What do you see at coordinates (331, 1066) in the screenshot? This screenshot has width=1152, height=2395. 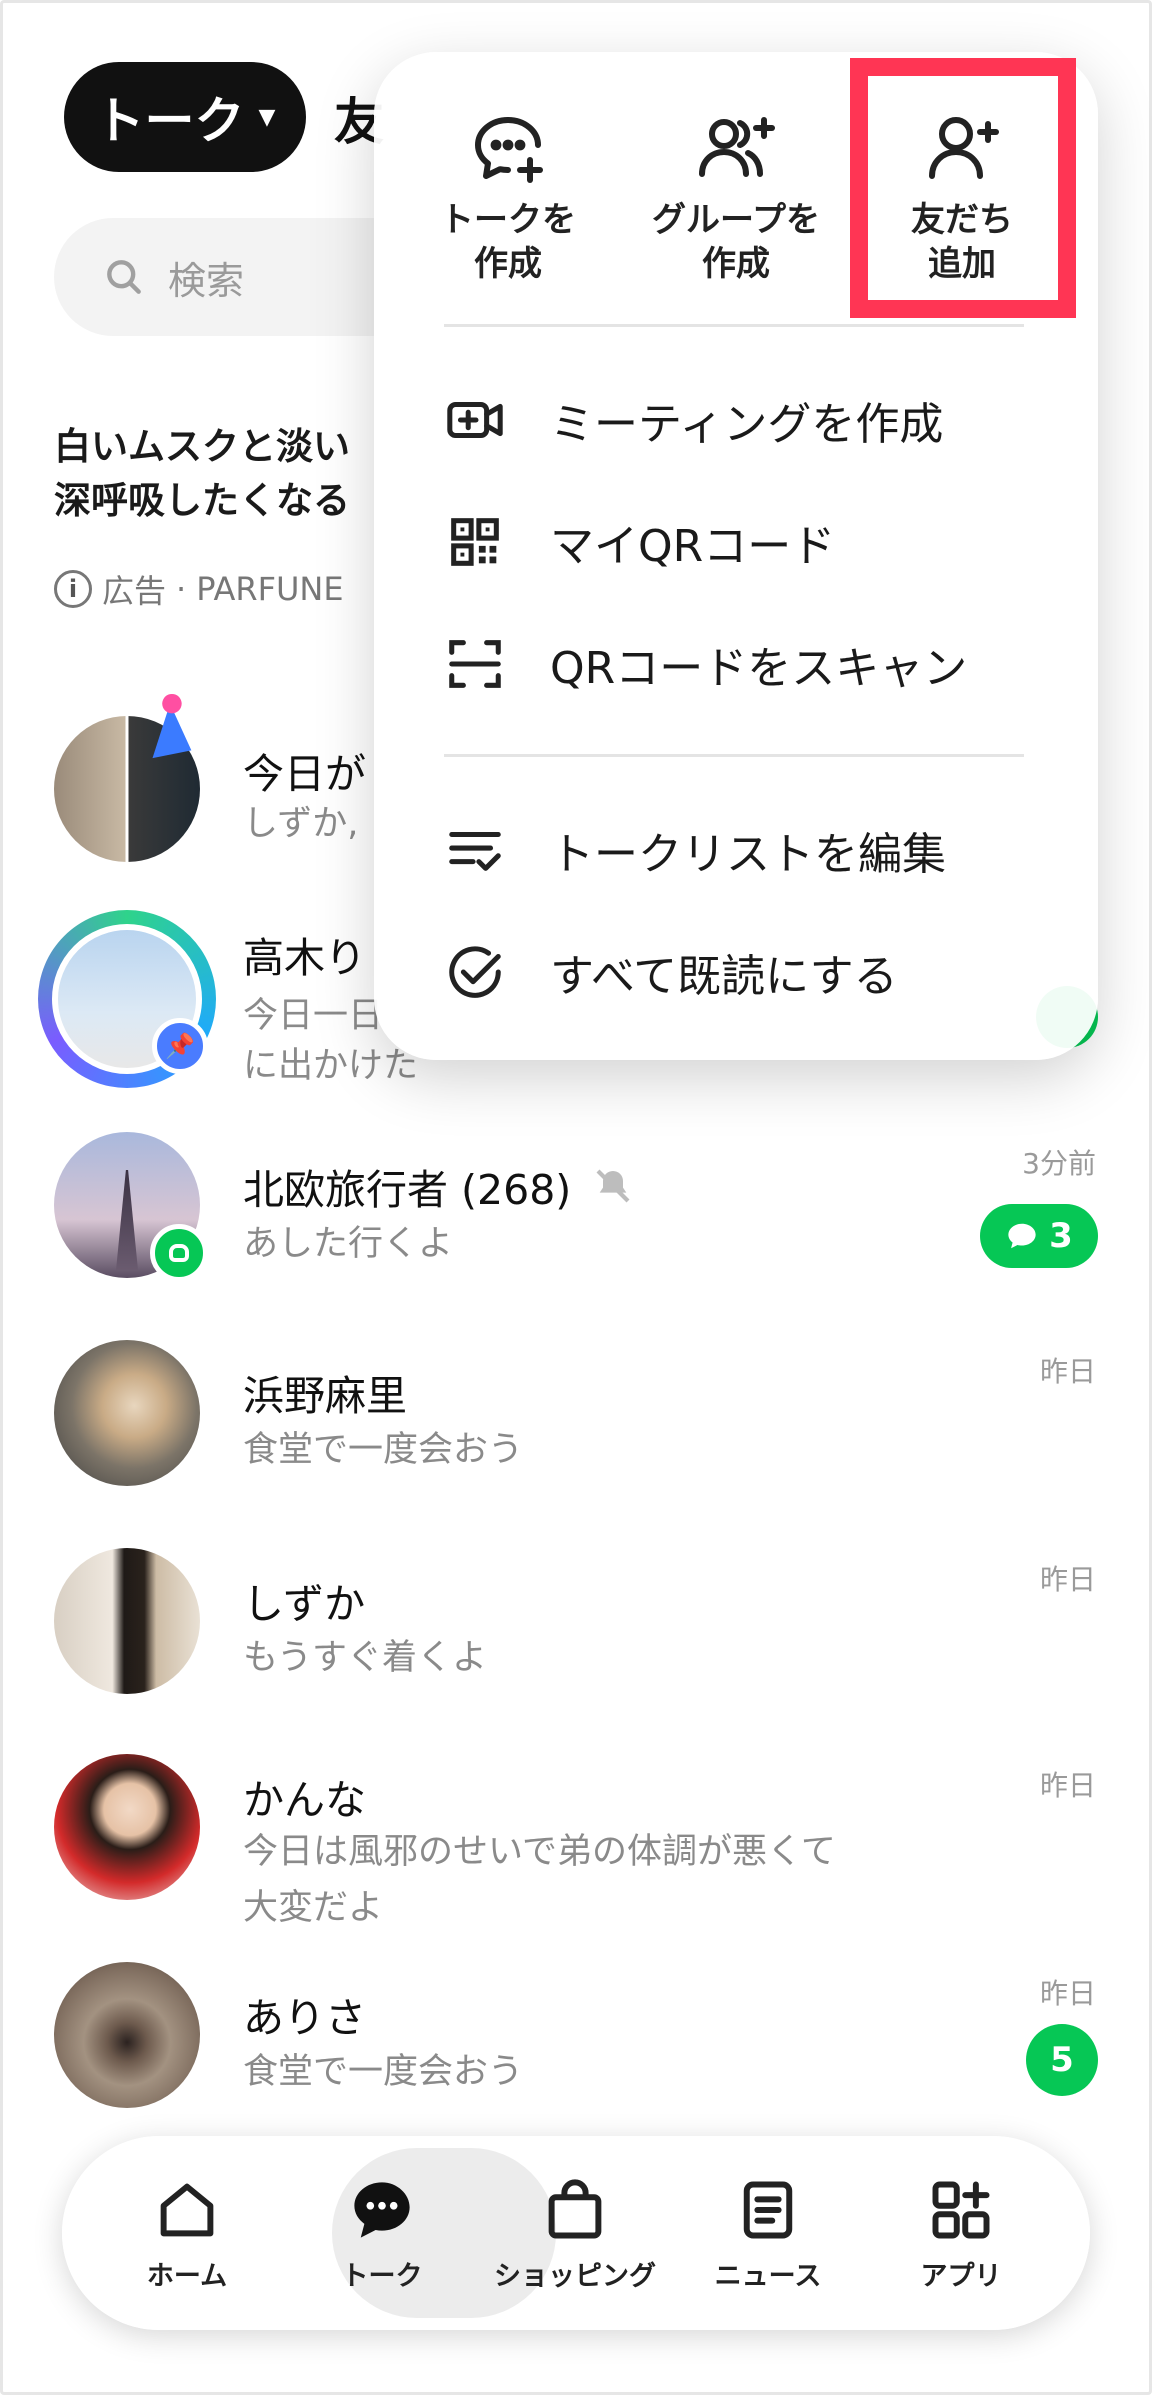 I see `chat-preview-line2: に出かけた` at bounding box center [331, 1066].